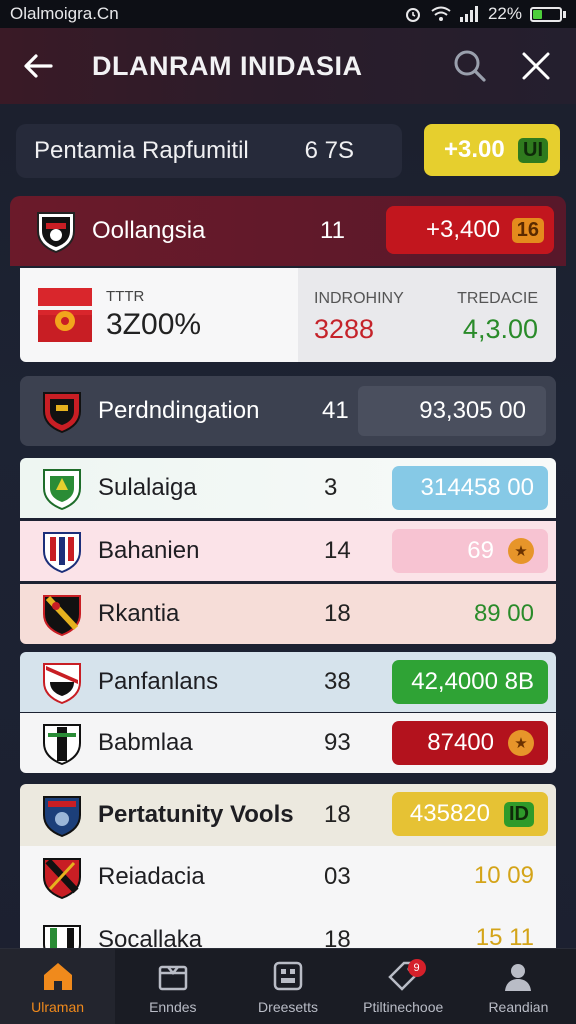  Describe the element at coordinates (147, 487) in the screenshot. I see `team-name: Sulalaiga` at that location.